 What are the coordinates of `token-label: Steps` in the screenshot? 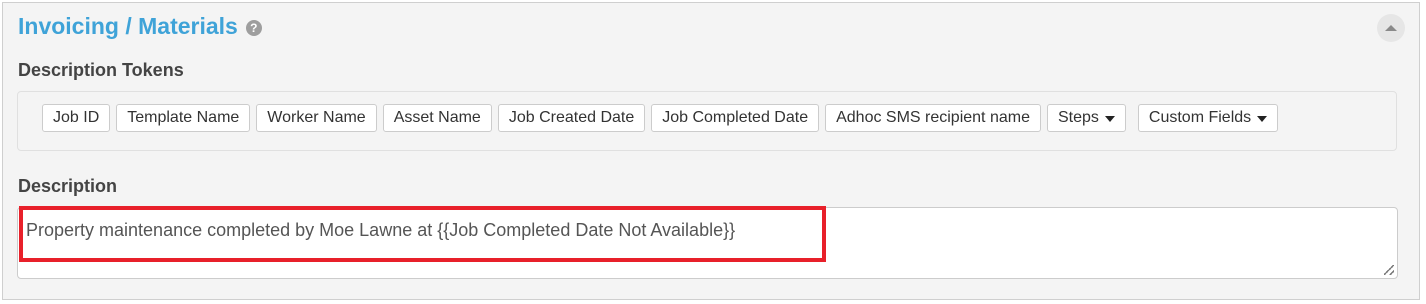 It's located at (1078, 117).